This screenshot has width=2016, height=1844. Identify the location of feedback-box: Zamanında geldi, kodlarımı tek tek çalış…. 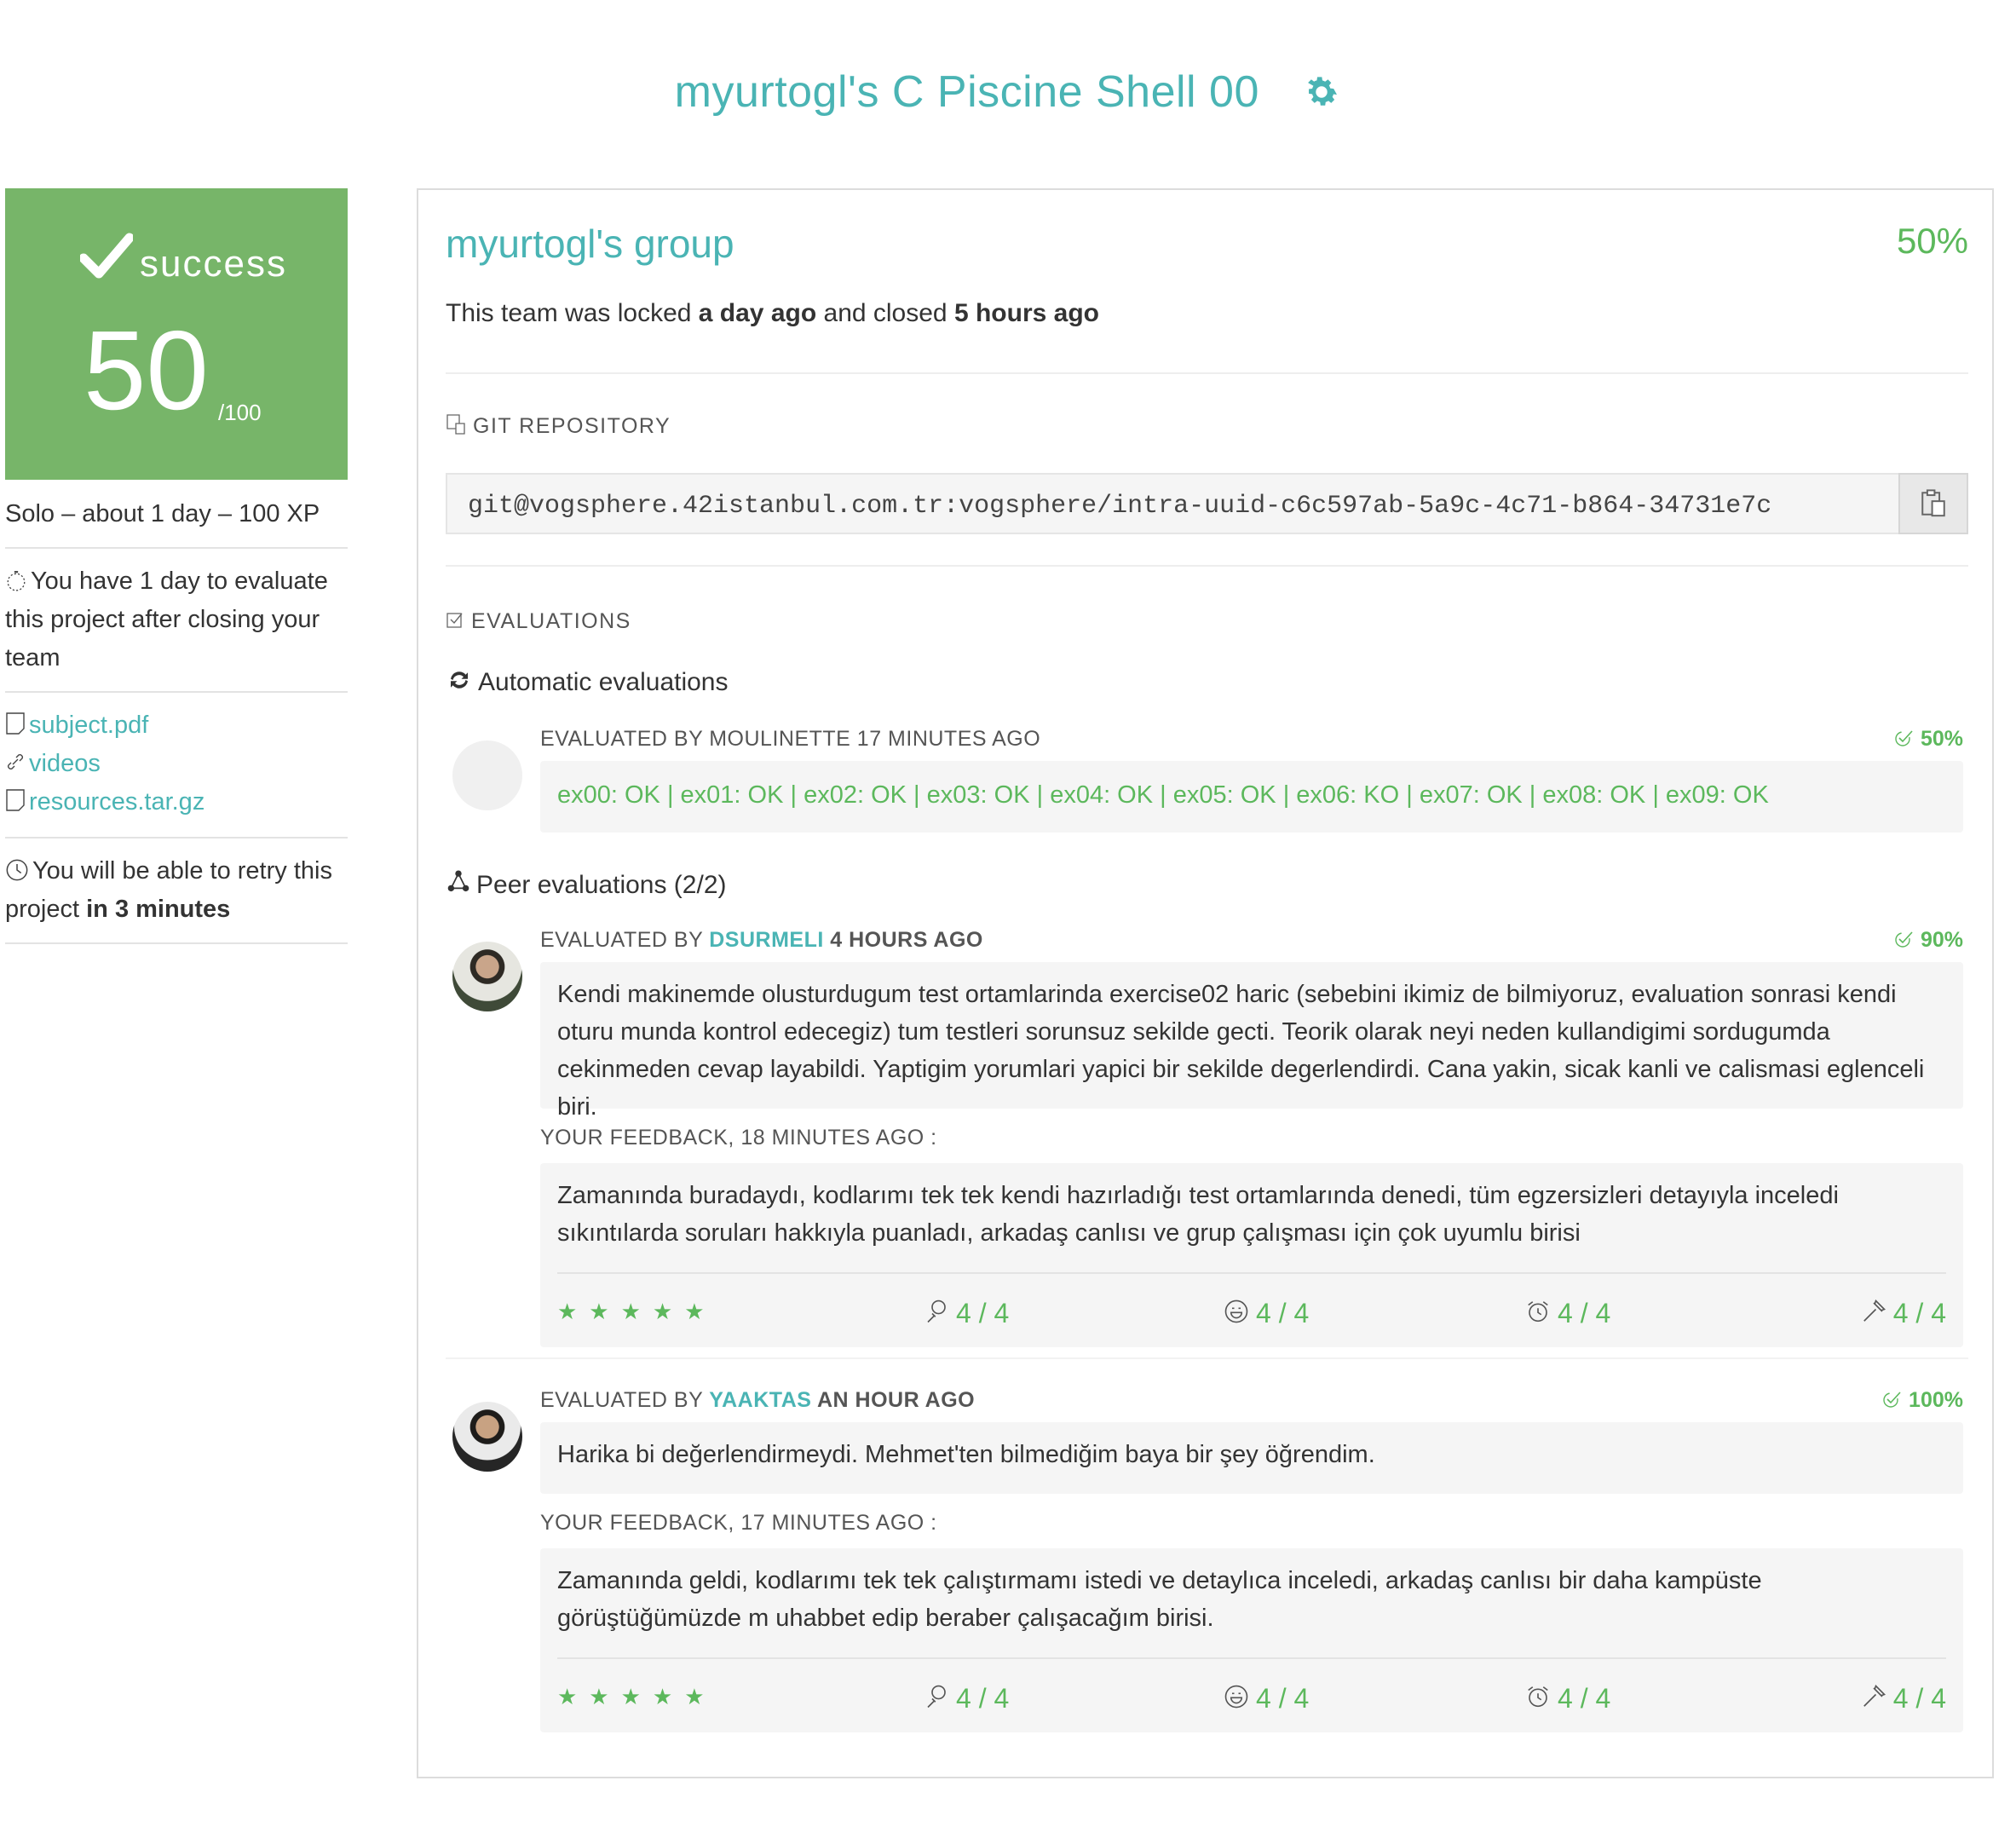
(1252, 1640).